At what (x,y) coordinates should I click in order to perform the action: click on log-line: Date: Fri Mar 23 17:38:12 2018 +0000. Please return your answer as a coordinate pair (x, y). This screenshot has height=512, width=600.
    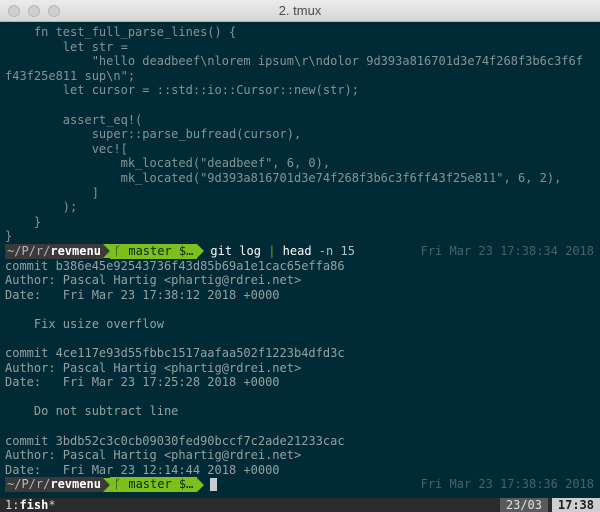
    Looking at the image, I should click on (142, 294).